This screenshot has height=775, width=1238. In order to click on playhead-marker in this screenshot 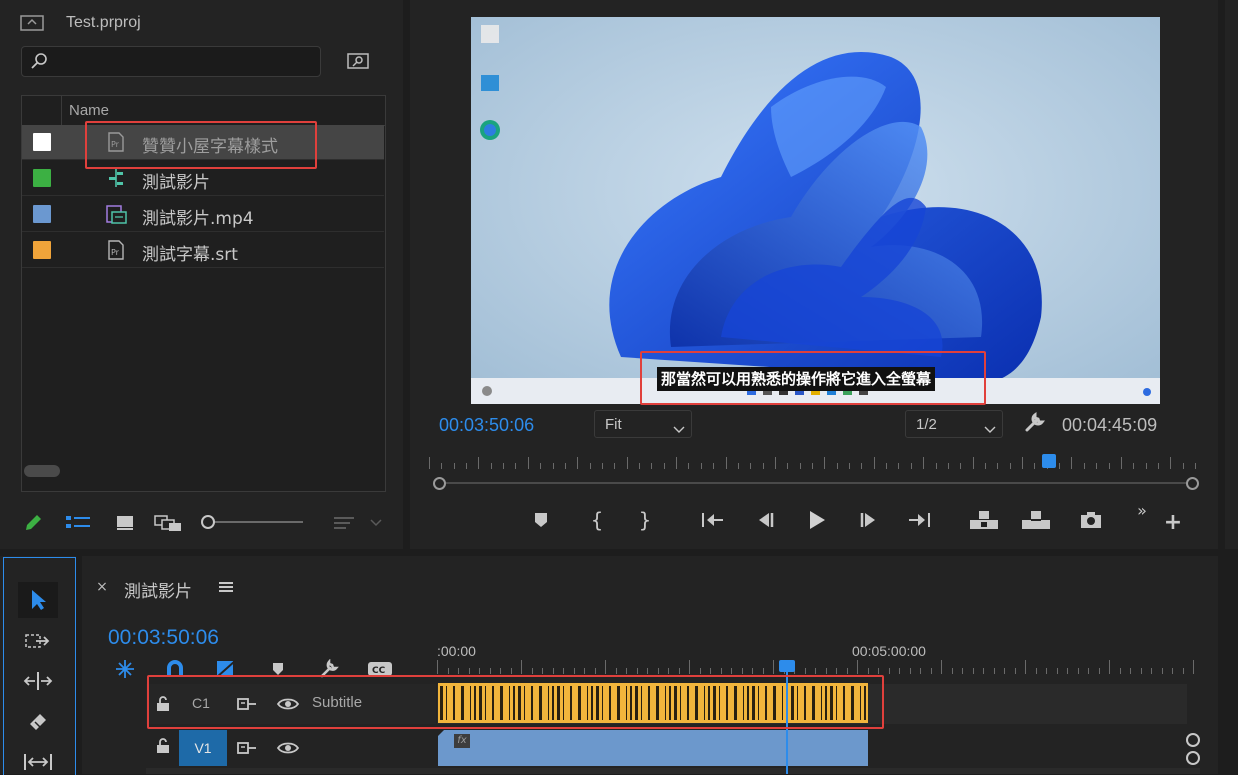, I will do `click(1049, 461)`.